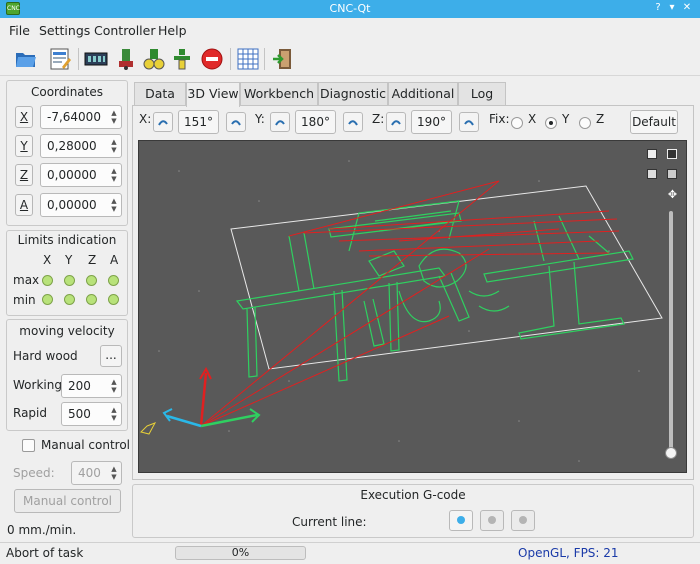  Describe the element at coordinates (81, 175) in the screenshot. I see `z-coordinate-input: 0,00000 ▲ ▼` at that location.